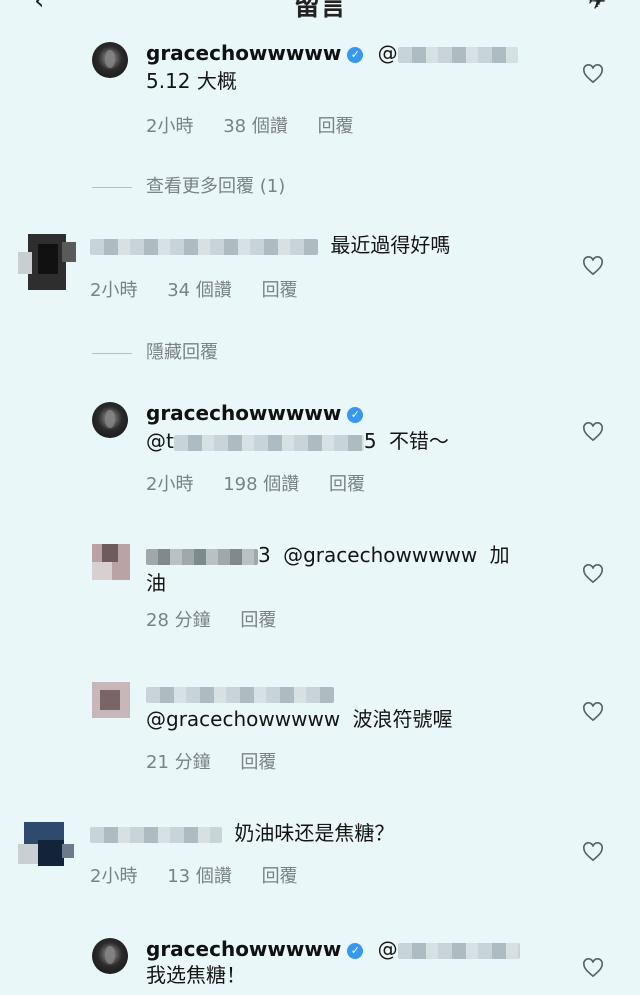 The height and width of the screenshot is (995, 640). I want to click on like-count: 38 個讚, so click(255, 126).